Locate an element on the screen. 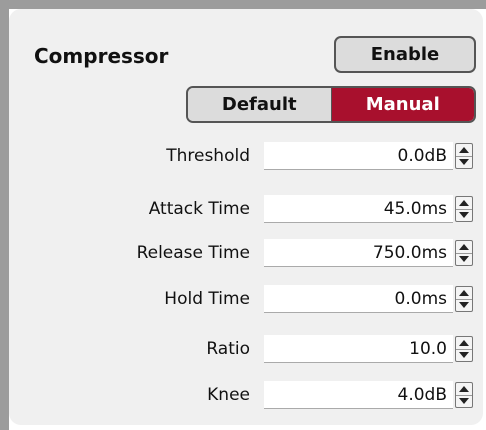 Image resolution: width=486 pixels, height=430 pixels. ratio-spinner is located at coordinates (464, 349).